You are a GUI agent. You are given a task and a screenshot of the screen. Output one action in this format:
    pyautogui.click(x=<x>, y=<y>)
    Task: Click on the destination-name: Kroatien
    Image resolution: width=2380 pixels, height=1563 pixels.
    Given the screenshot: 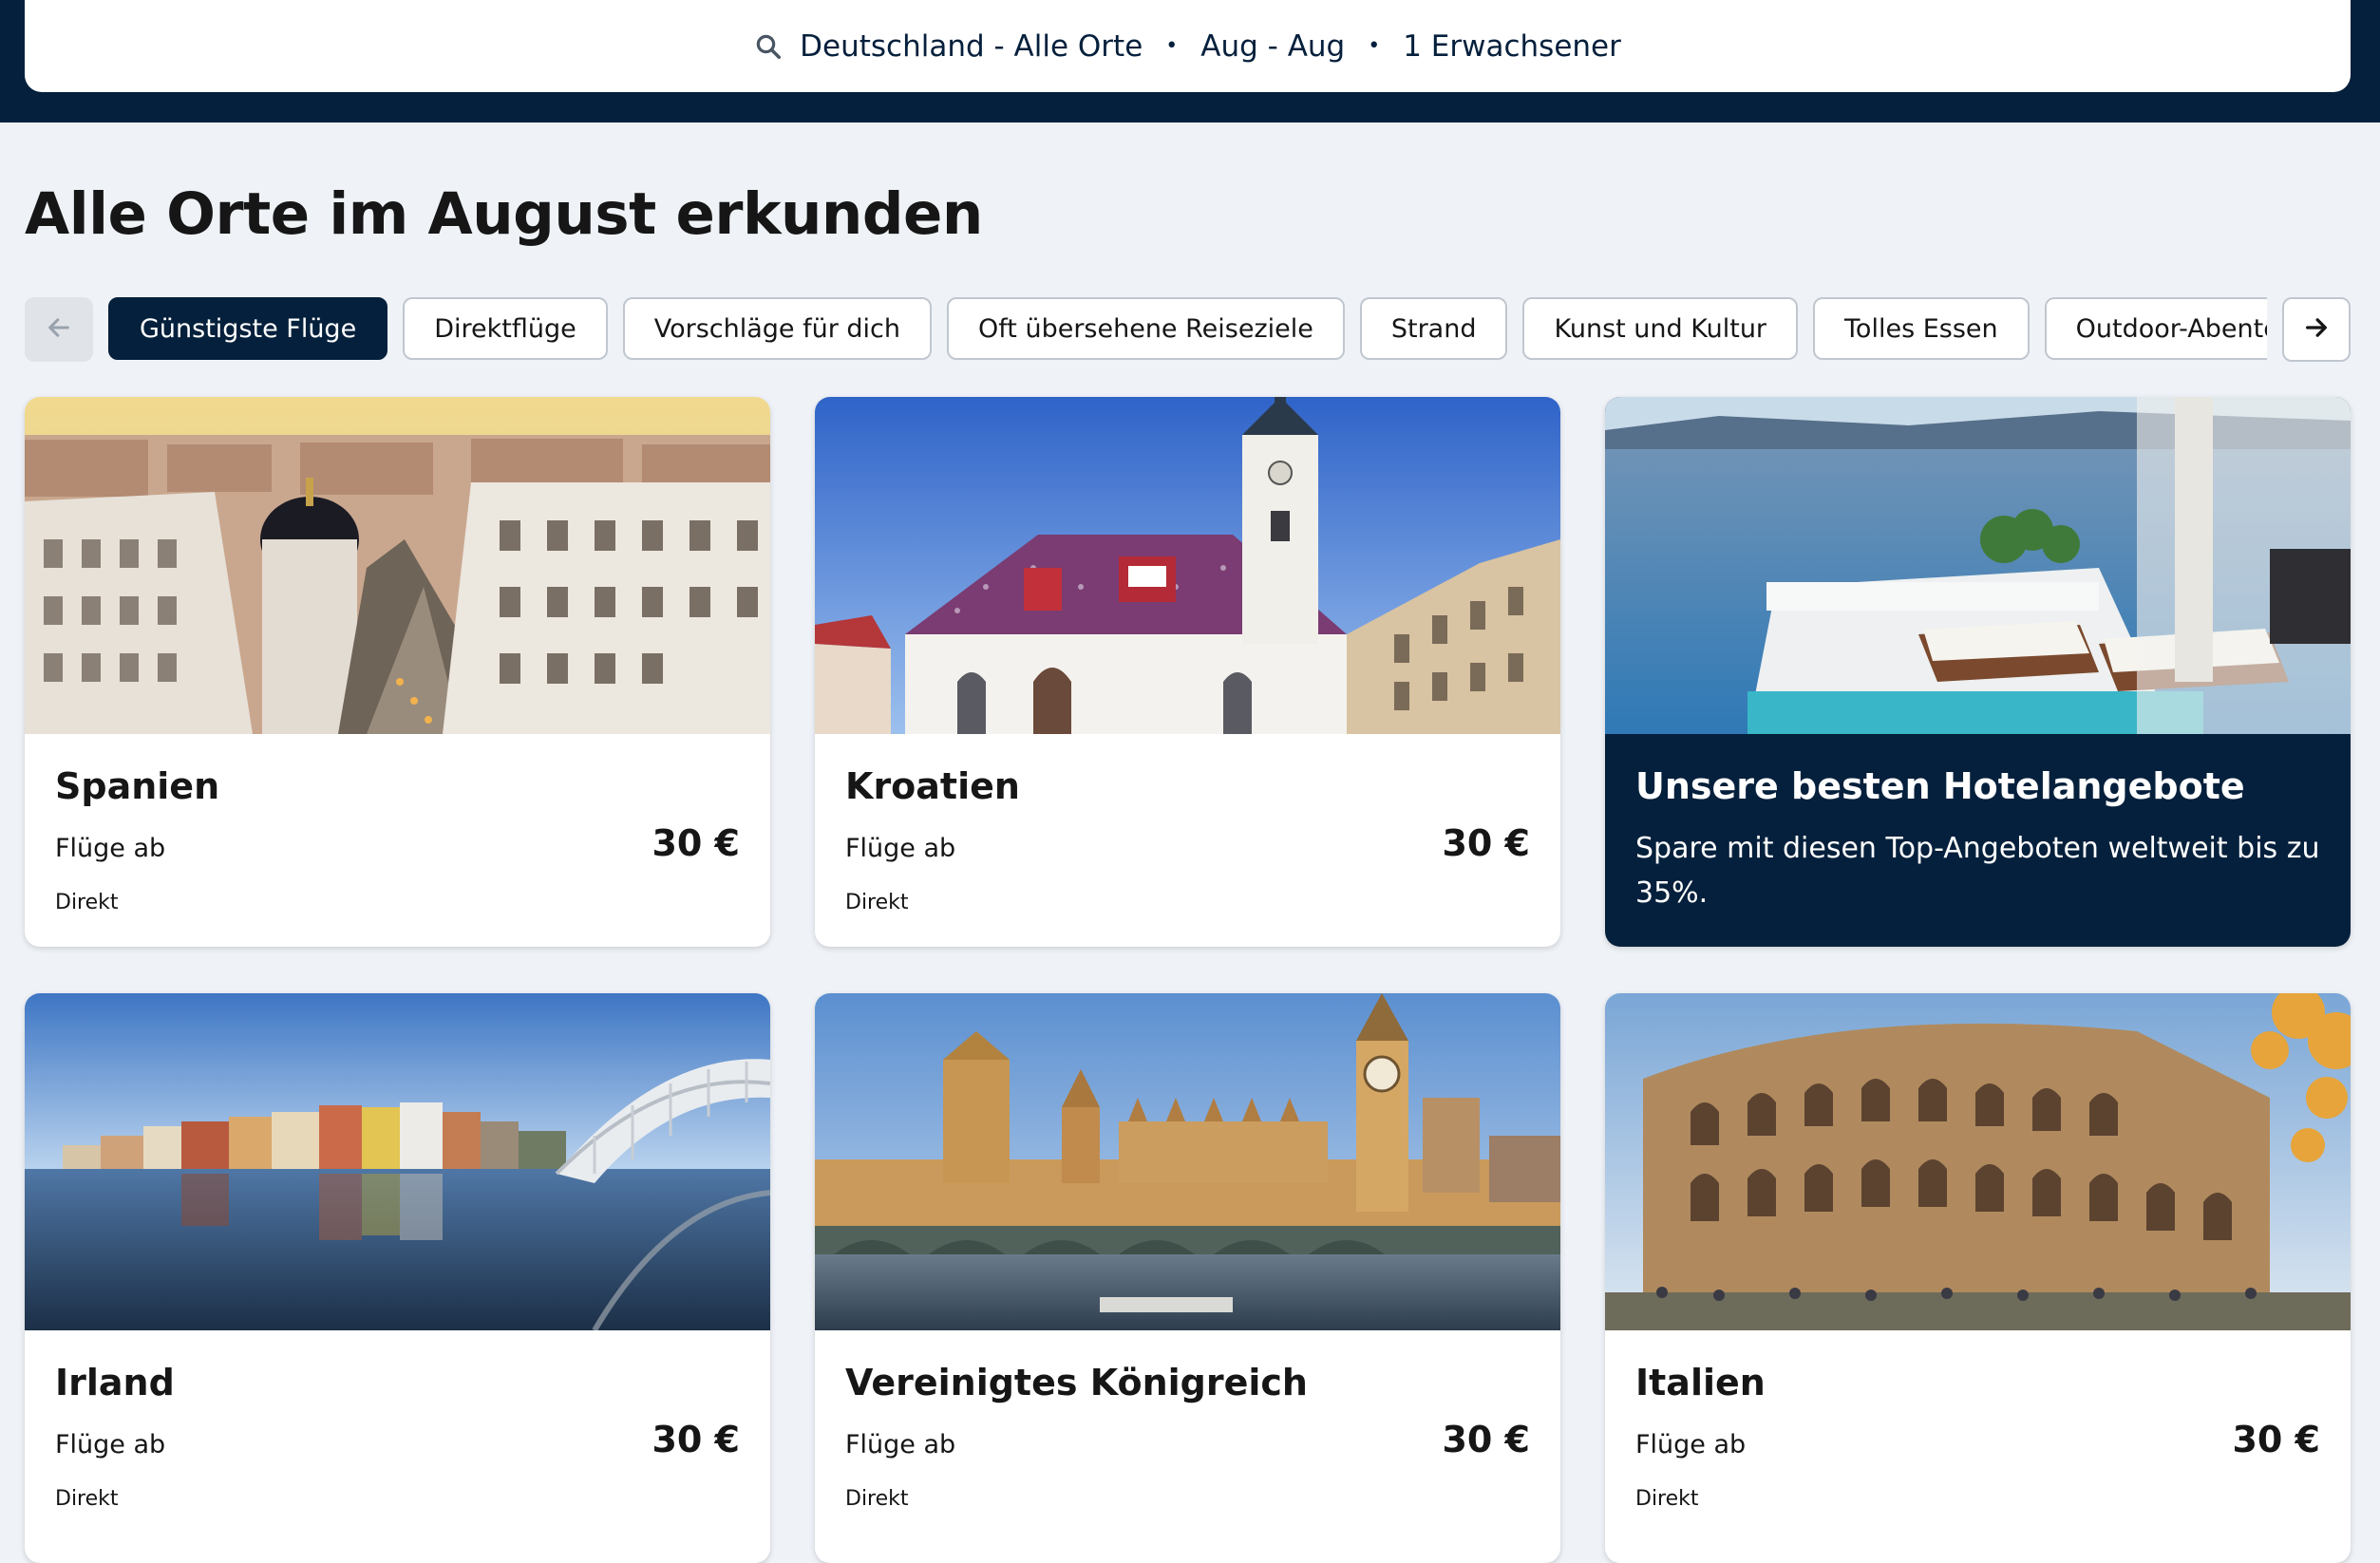 What is the action you would take?
    pyautogui.click(x=932, y=786)
    